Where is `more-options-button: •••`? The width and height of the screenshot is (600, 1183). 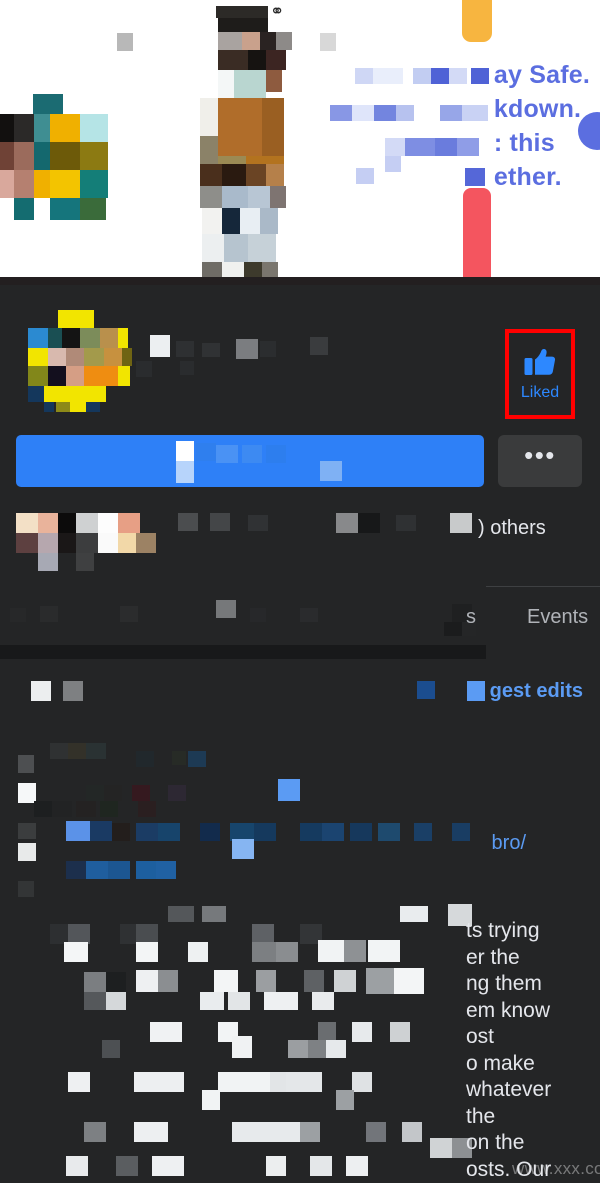
more-options-button: ••• is located at coordinates (540, 461).